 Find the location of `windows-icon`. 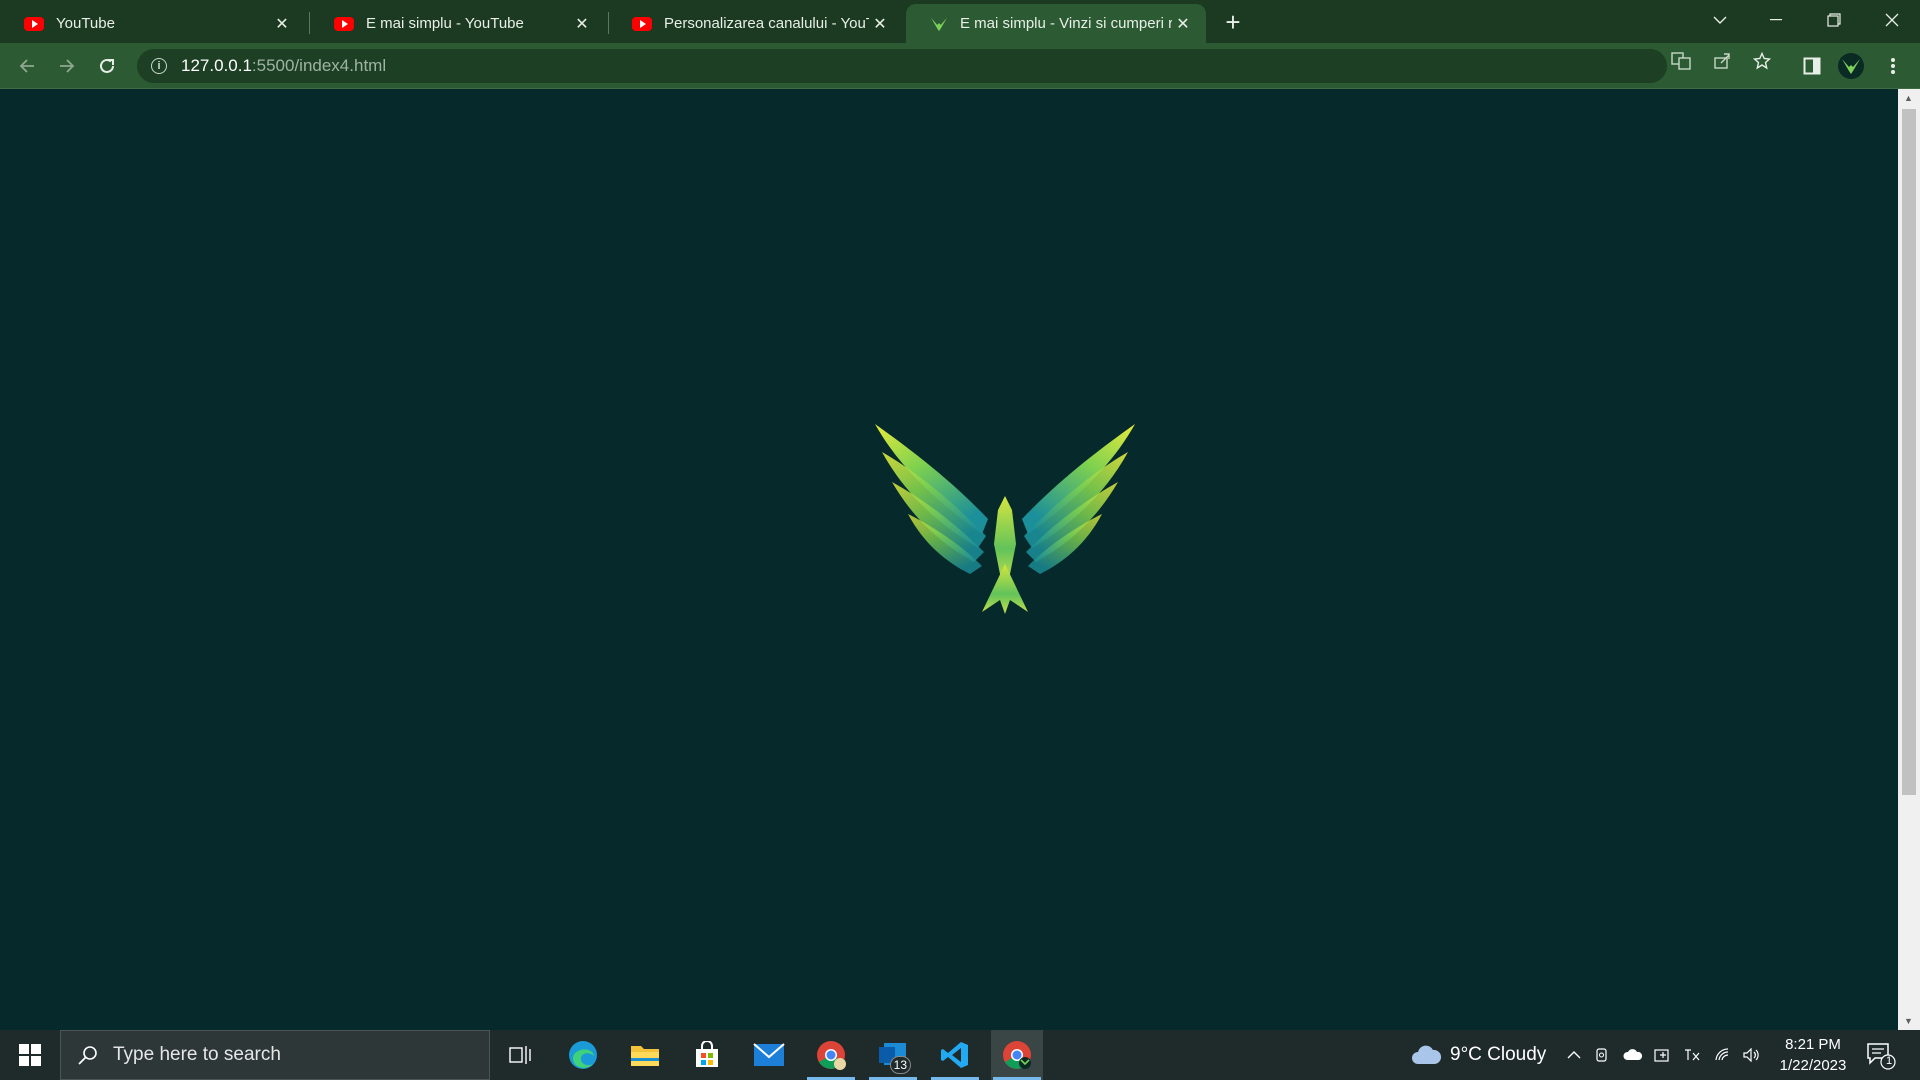

windows-icon is located at coordinates (30, 1055).